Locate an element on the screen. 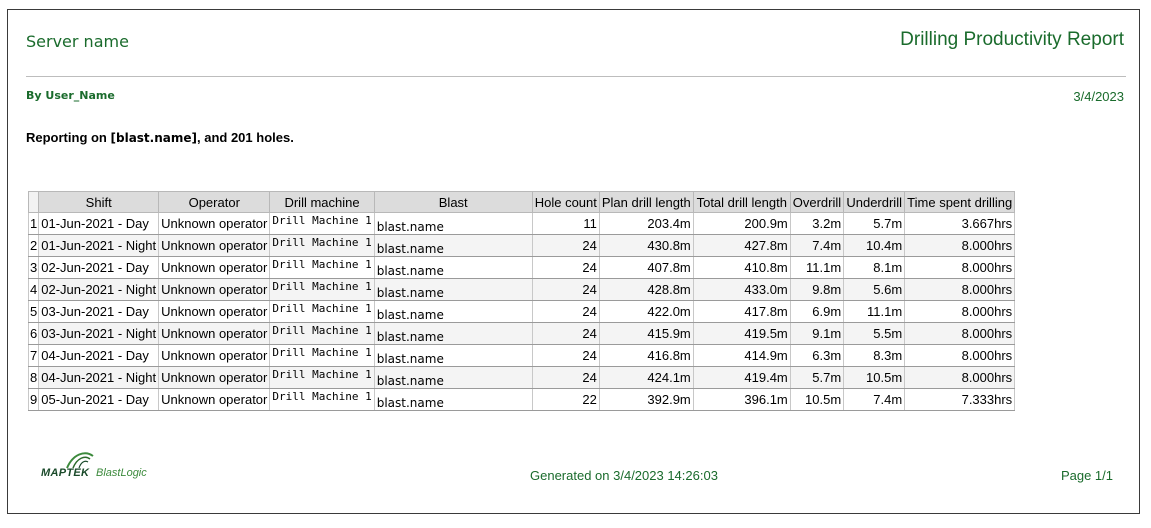 Image resolution: width=1151 pixels, height=528 pixels. cell-shift: 01-Jun-2021 - Night is located at coordinates (99, 245).